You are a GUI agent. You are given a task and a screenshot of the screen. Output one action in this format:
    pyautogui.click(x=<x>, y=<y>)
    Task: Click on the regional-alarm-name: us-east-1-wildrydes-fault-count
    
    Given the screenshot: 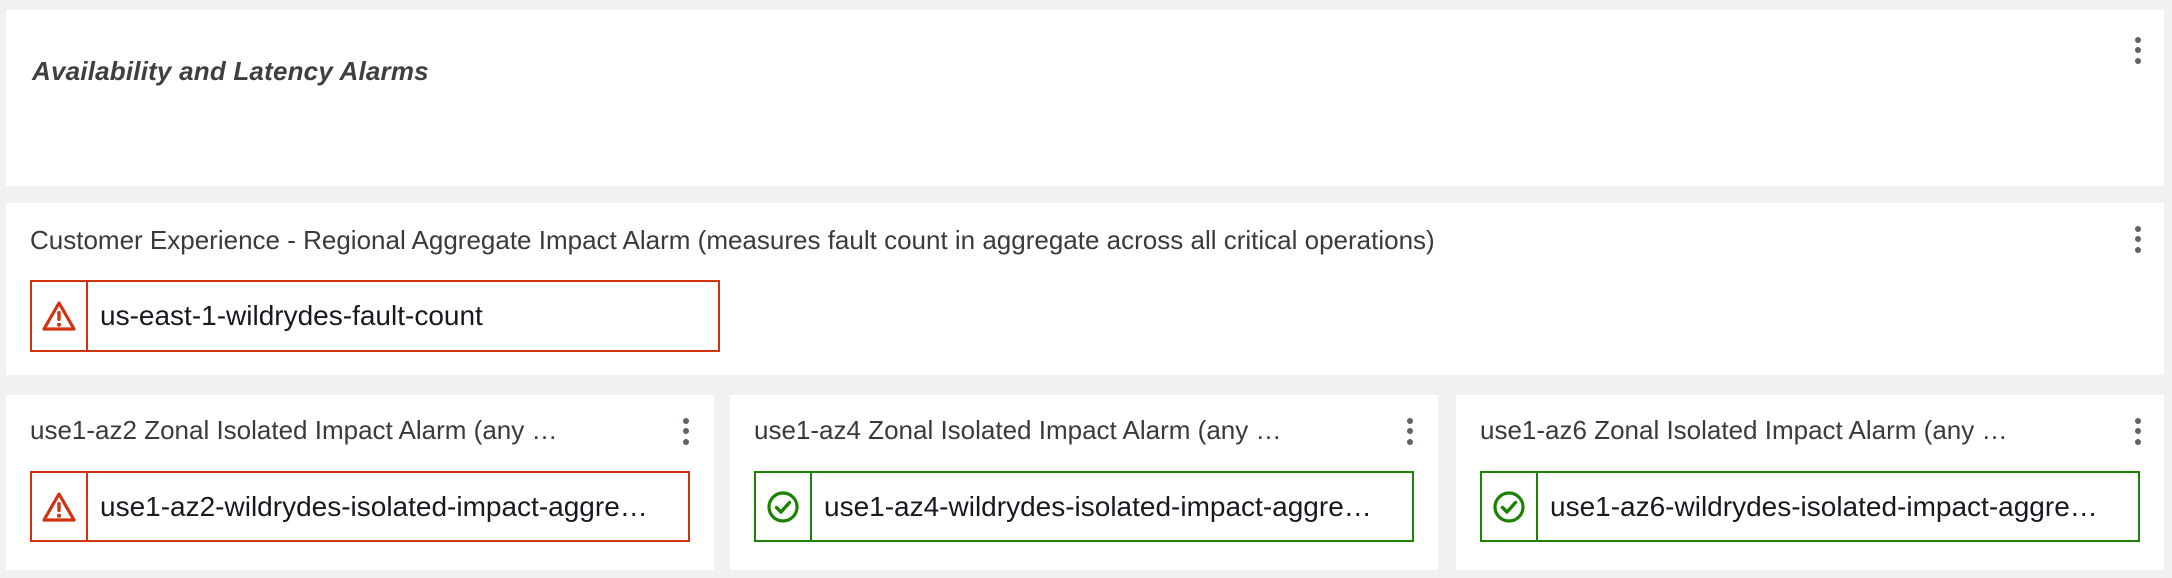 What is the action you would take?
    pyautogui.click(x=291, y=315)
    